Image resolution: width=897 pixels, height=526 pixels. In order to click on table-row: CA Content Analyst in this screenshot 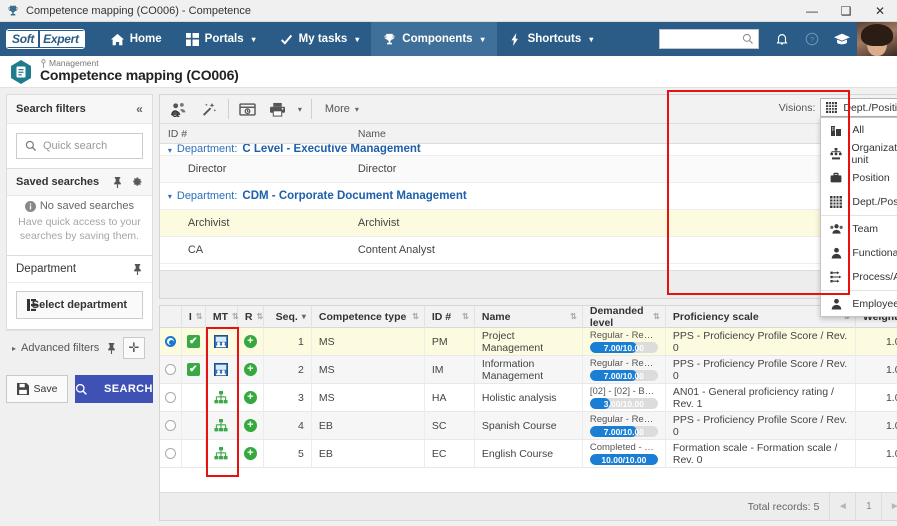, I will do `click(528, 250)`.